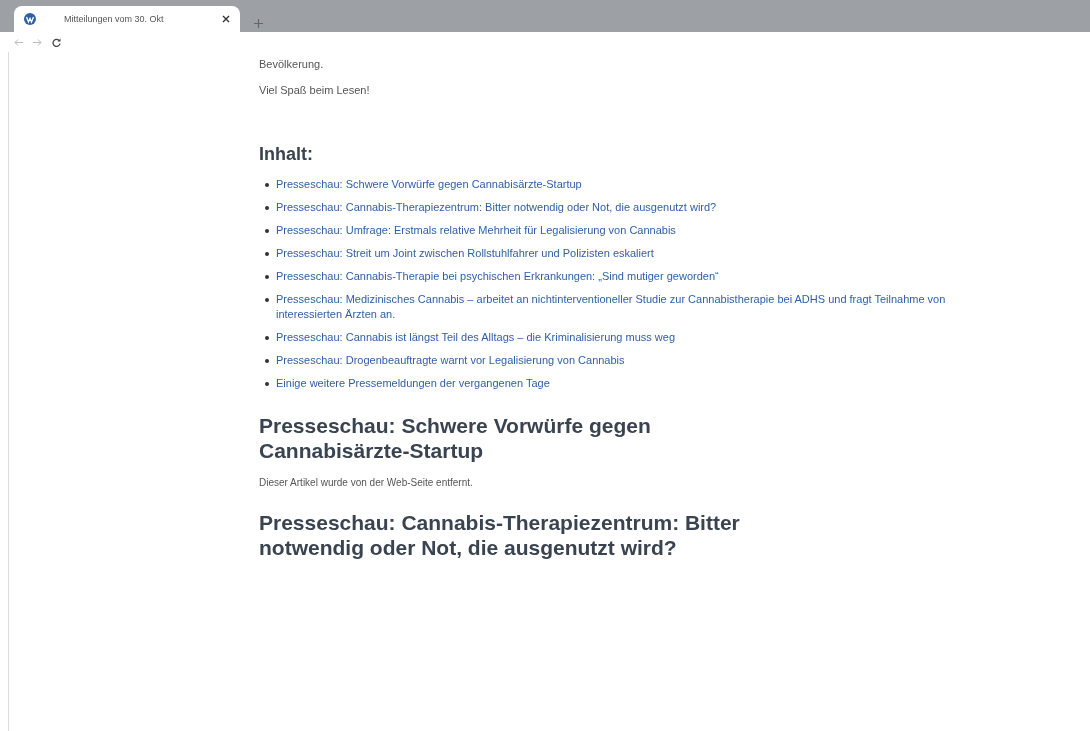 Image resolution: width=1090 pixels, height=731 pixels. What do you see at coordinates (616, 383) in the screenshot?
I see `toc-link: Einige weitere Pressemeldungen der vergangenen Tage` at bounding box center [616, 383].